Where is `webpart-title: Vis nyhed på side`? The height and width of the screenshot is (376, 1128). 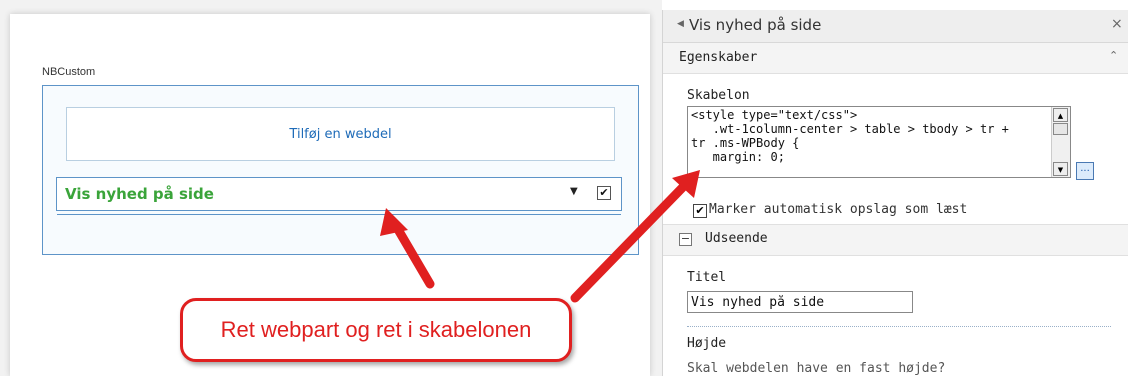
webpart-title: Vis nyhed på side is located at coordinates (139, 194).